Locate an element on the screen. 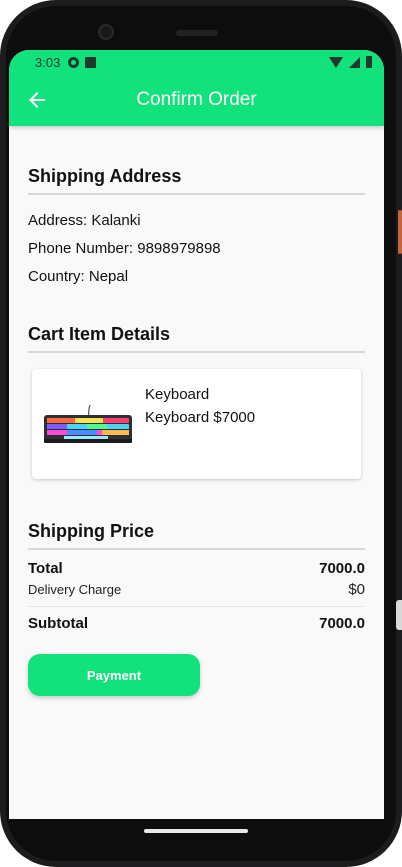 This screenshot has height=867, width=402. payment-button: Payment is located at coordinates (114, 675).